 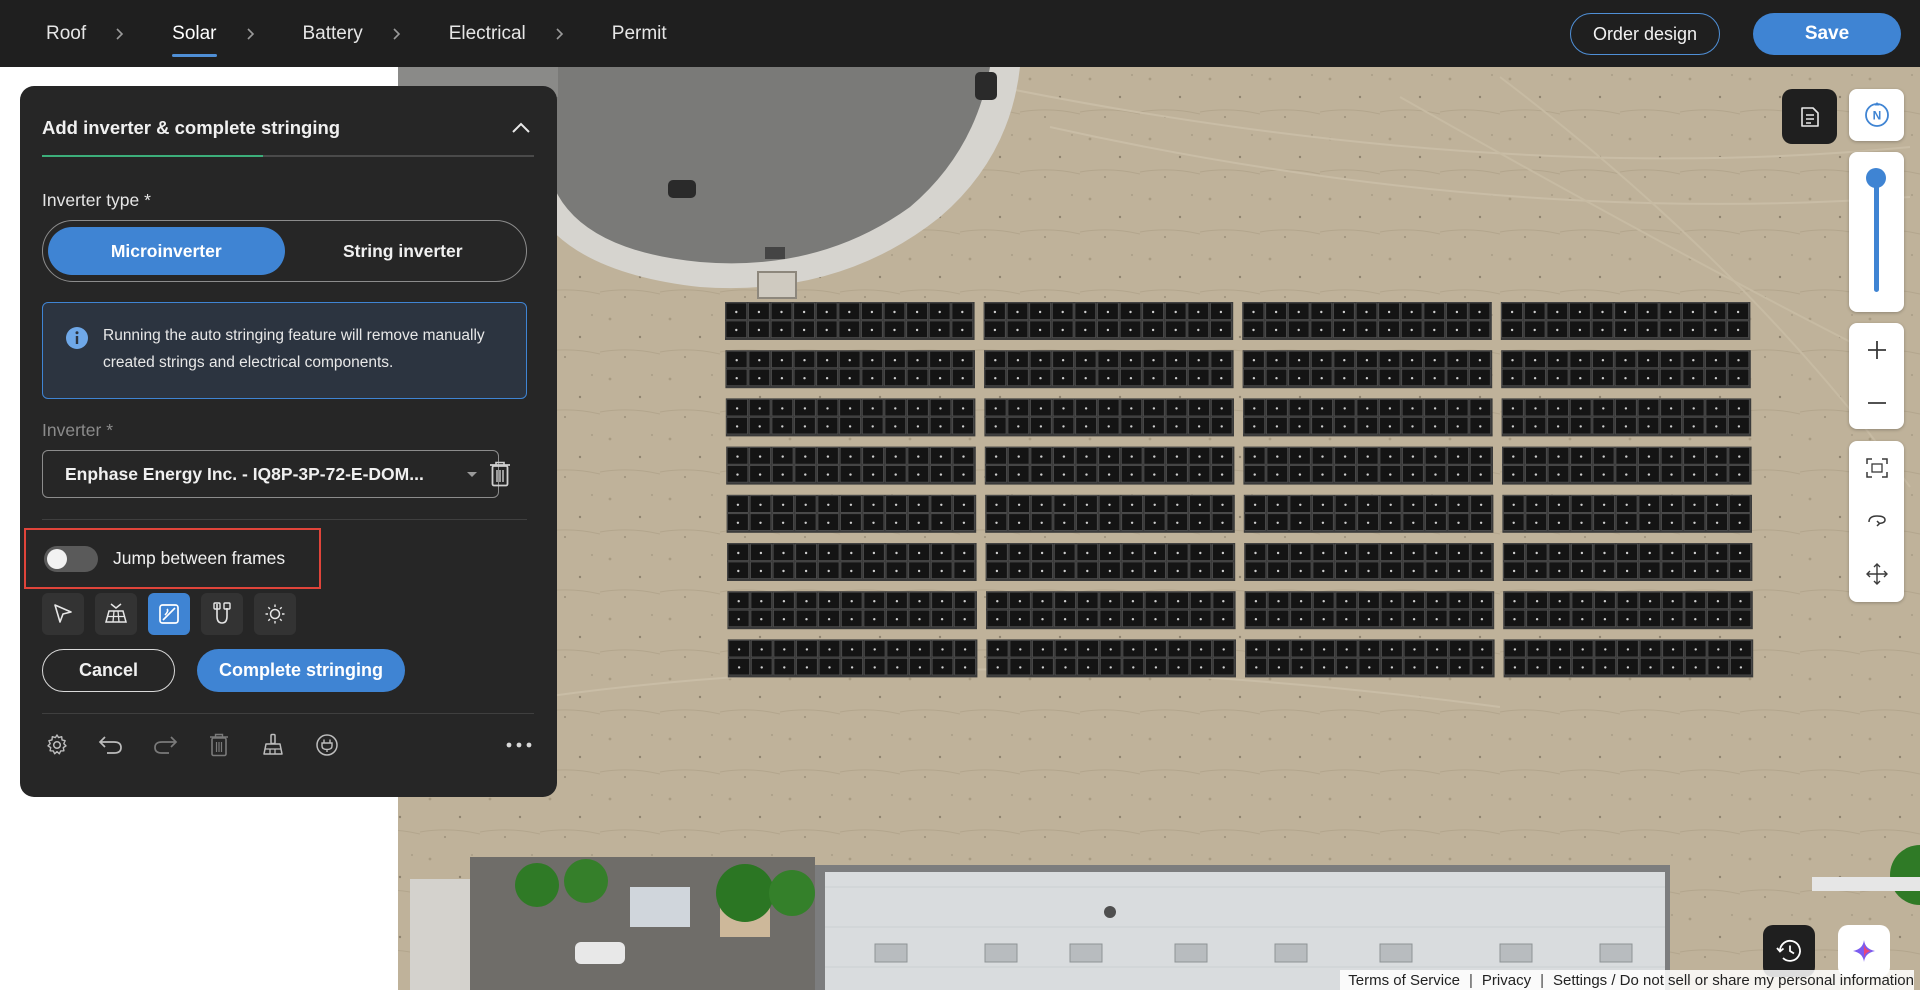 I want to click on more-dots-icon, so click(x=519, y=745).